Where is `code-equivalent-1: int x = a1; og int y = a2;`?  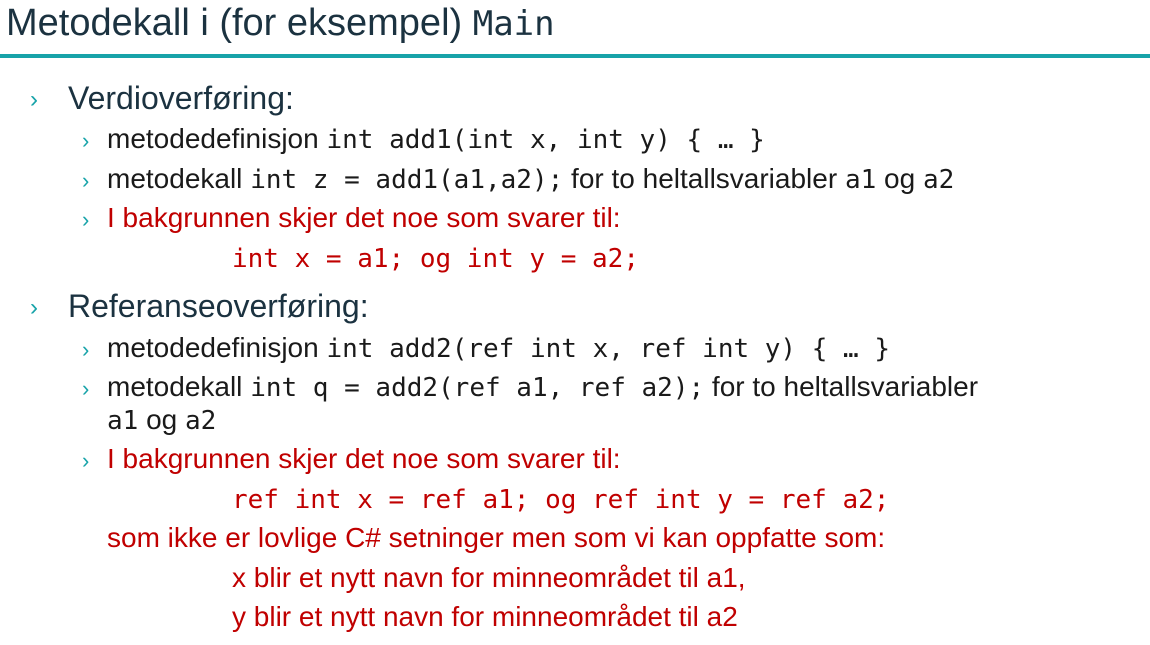
code-equivalent-1: int x = a1; og int y = a2; is located at coordinates (435, 258).